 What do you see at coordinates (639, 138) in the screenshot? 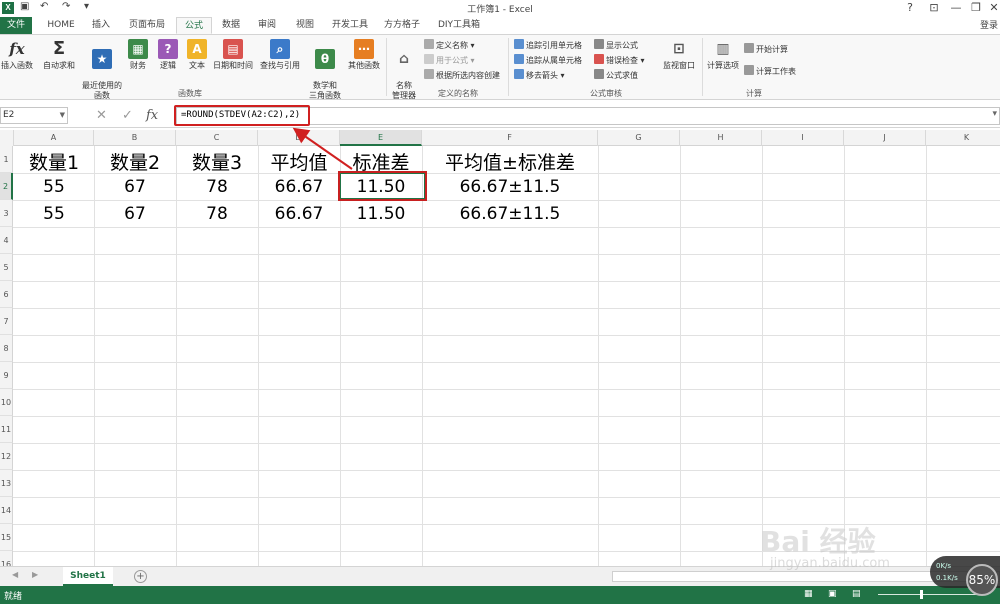
I see `column-header-g: G` at bounding box center [639, 138].